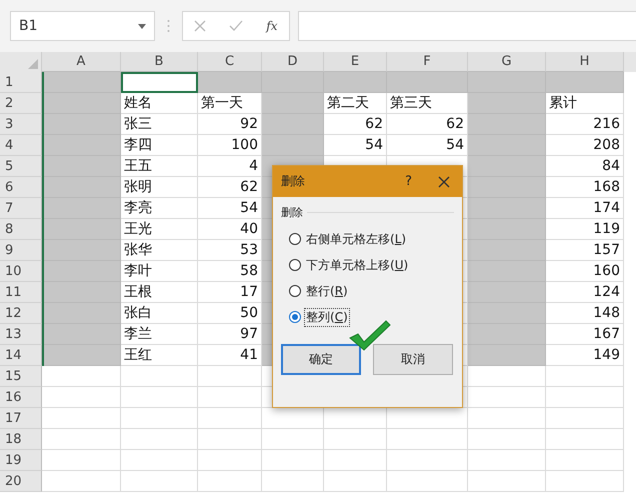  What do you see at coordinates (21, 82) in the screenshot?
I see `row-header: 1` at bounding box center [21, 82].